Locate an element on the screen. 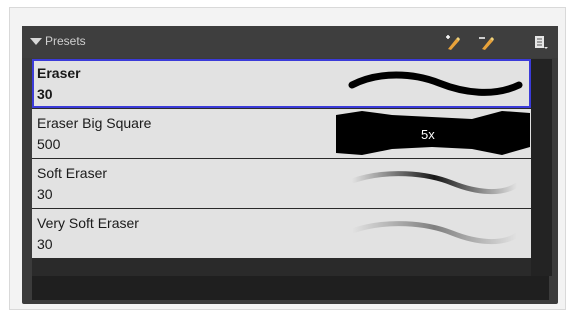 This screenshot has height=315, width=575. collapse-triangle-icon is located at coordinates (36, 41).